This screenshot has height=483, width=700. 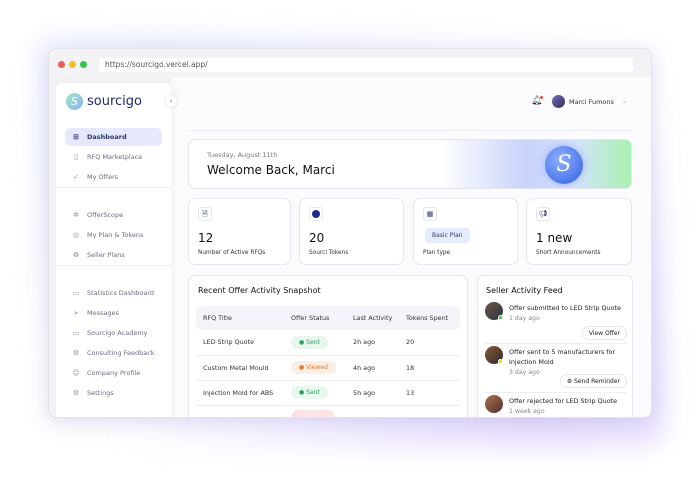 I want to click on stat-value: 20, so click(x=317, y=238).